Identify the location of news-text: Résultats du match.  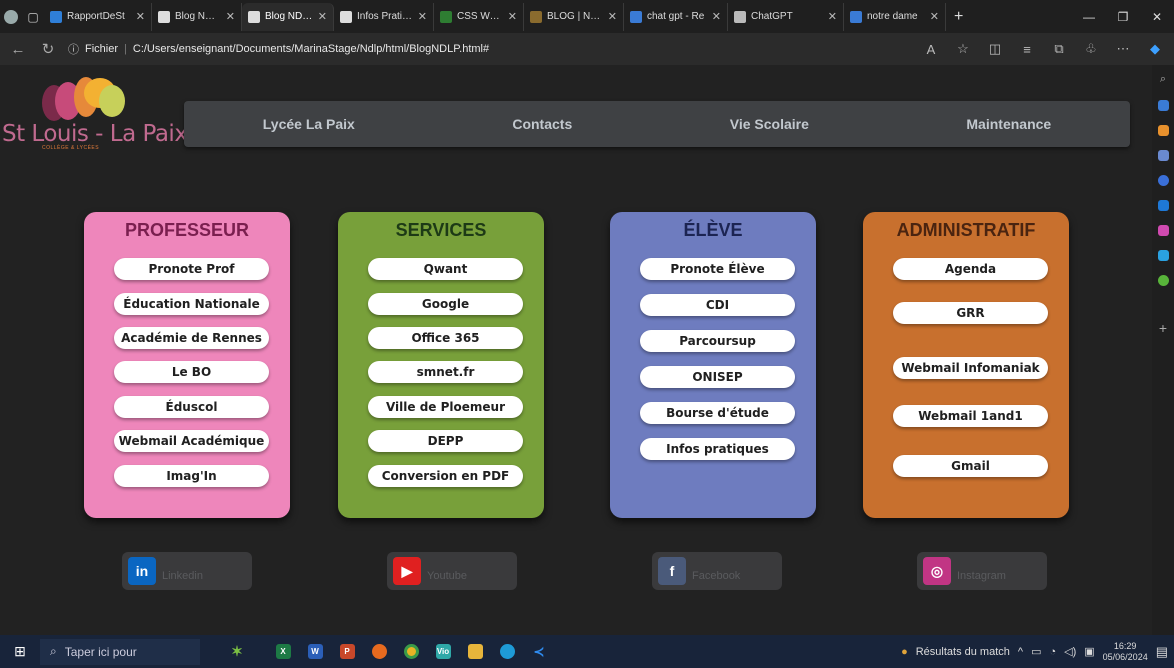
(963, 652).